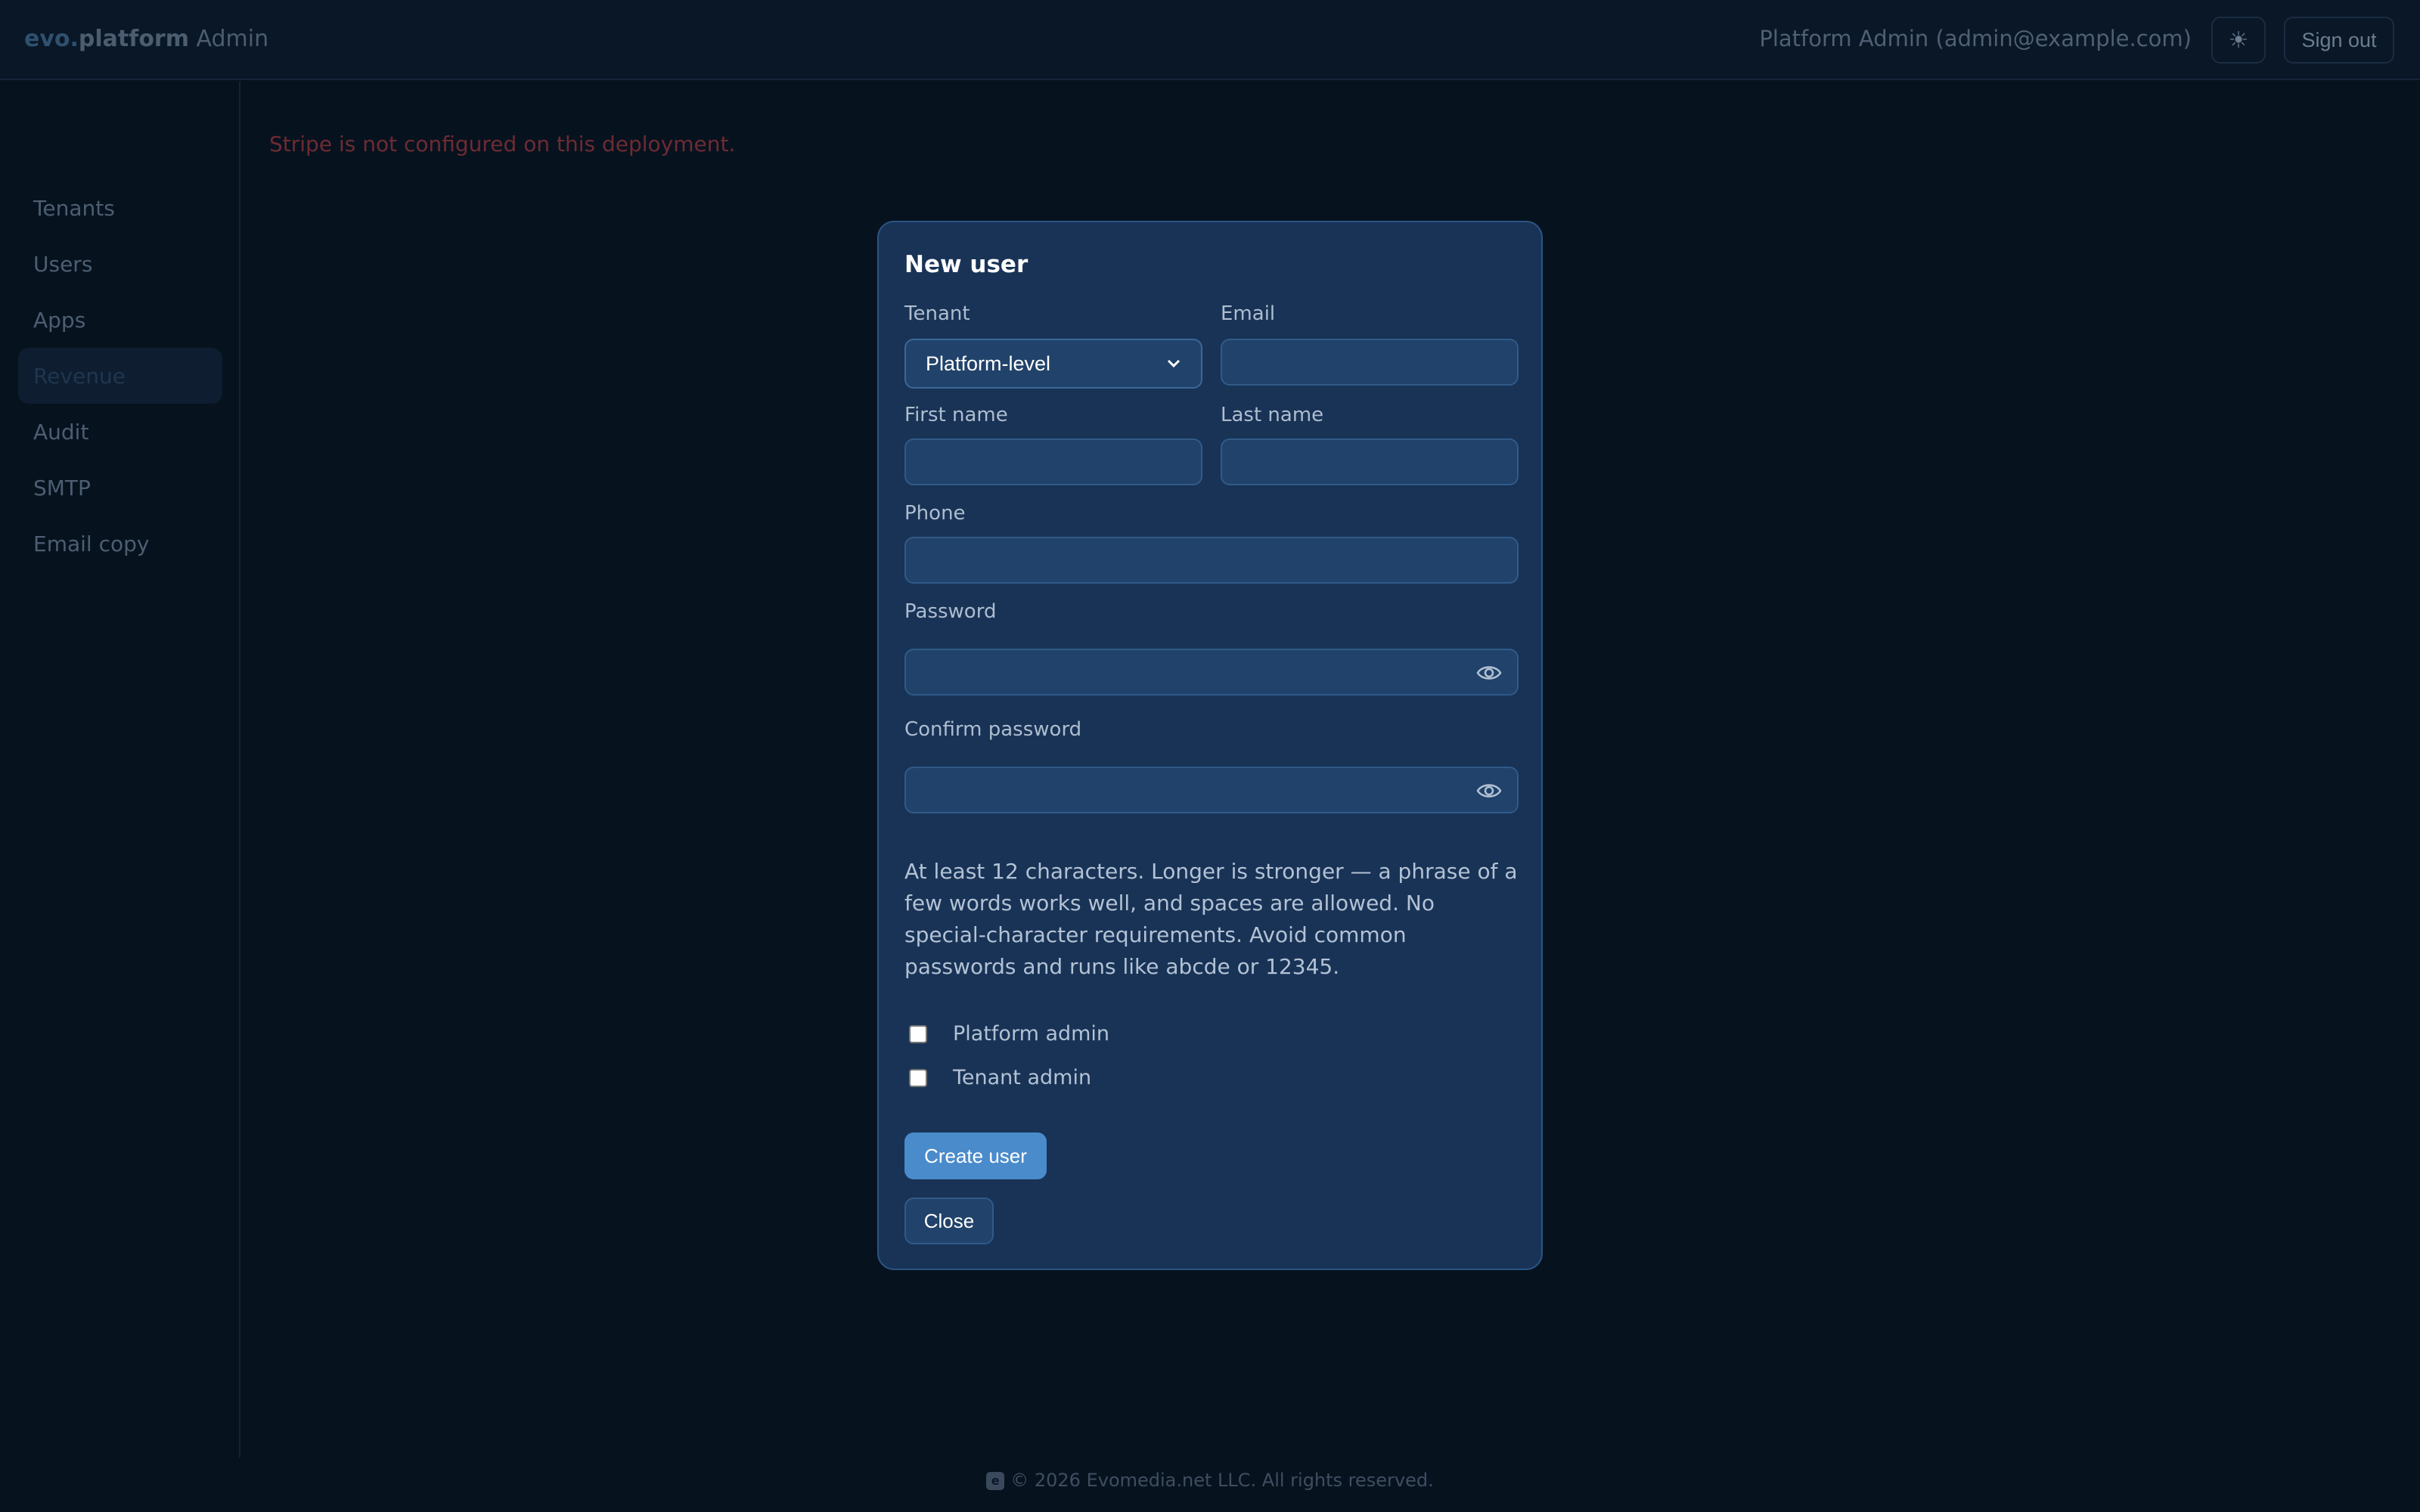 The width and height of the screenshot is (2420, 1512). What do you see at coordinates (120, 264) in the screenshot?
I see `sidebar-item-users: Users` at bounding box center [120, 264].